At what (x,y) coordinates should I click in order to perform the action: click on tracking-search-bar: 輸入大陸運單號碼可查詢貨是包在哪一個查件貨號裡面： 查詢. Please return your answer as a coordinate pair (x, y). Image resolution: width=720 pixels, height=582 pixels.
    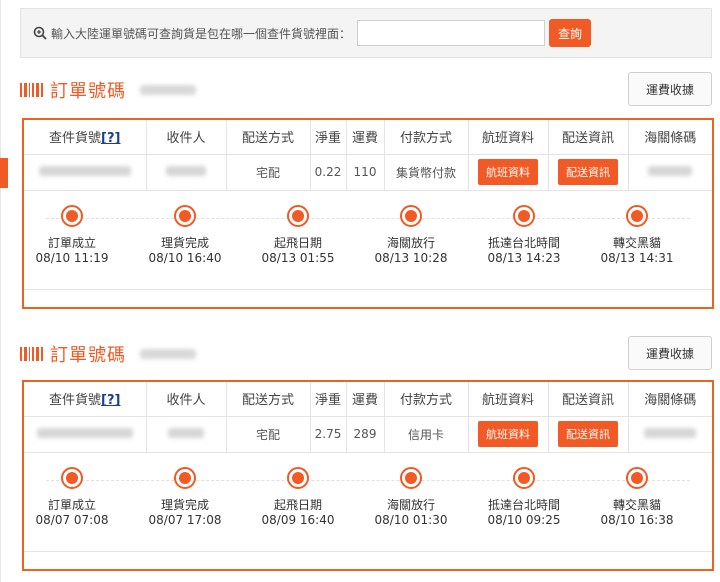
    Looking at the image, I should click on (366, 33).